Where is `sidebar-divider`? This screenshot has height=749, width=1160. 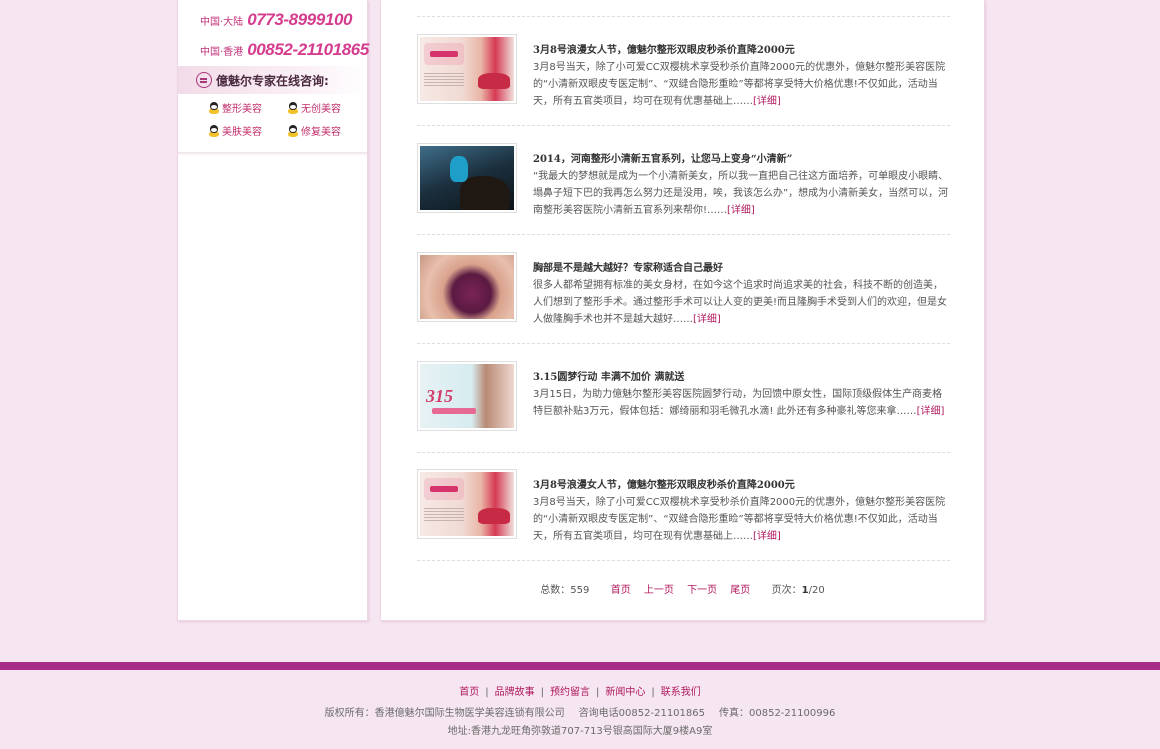
sidebar-divider is located at coordinates (272, 154).